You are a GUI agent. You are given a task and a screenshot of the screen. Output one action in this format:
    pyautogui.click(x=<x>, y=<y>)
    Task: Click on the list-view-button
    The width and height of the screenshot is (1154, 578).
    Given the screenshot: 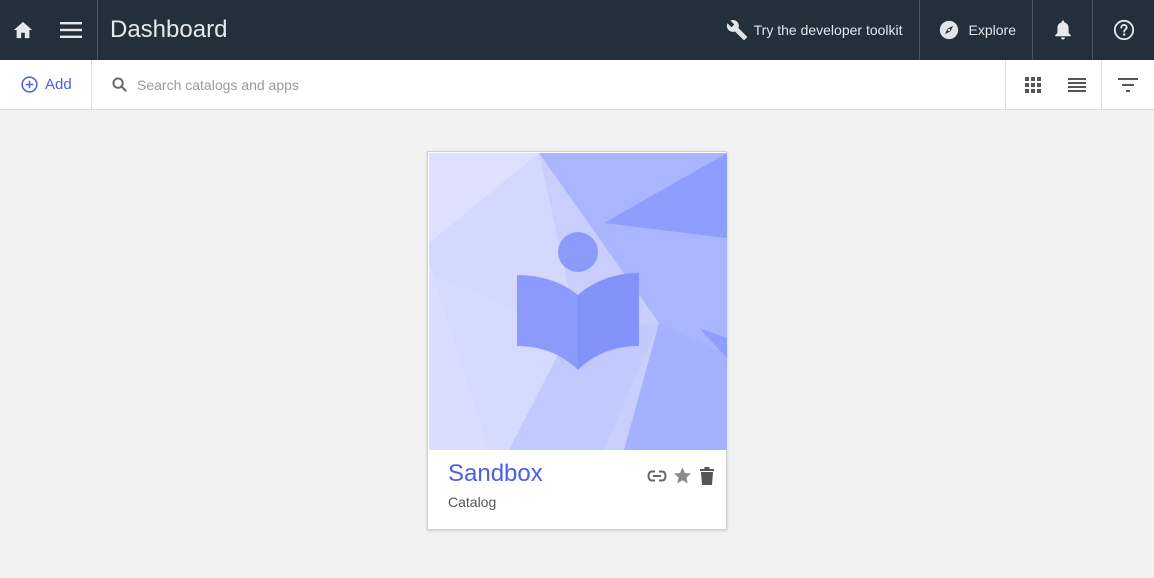 What is the action you would take?
    pyautogui.click(x=1077, y=84)
    